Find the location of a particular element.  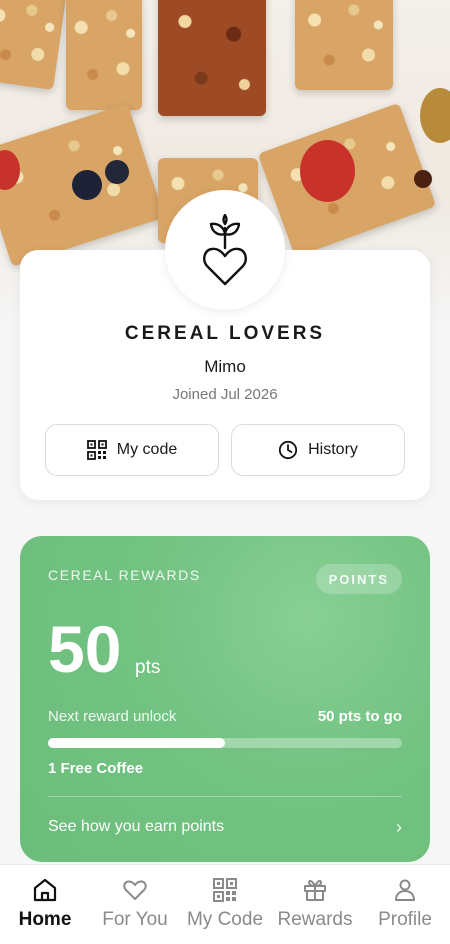

next-reward-name: 1 Free Coffee is located at coordinates (96, 768).